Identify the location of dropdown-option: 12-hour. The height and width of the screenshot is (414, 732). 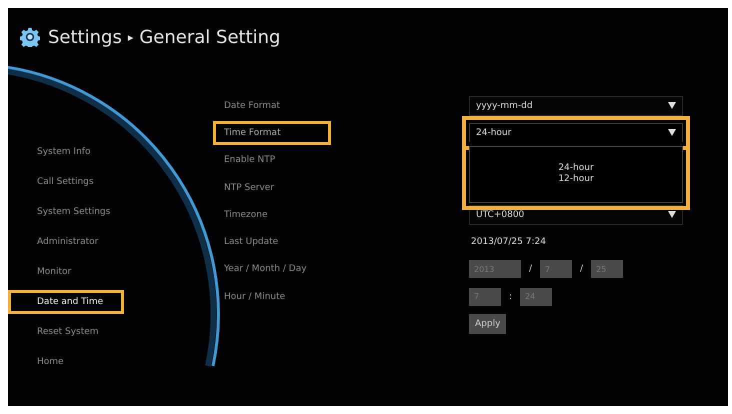
(576, 180).